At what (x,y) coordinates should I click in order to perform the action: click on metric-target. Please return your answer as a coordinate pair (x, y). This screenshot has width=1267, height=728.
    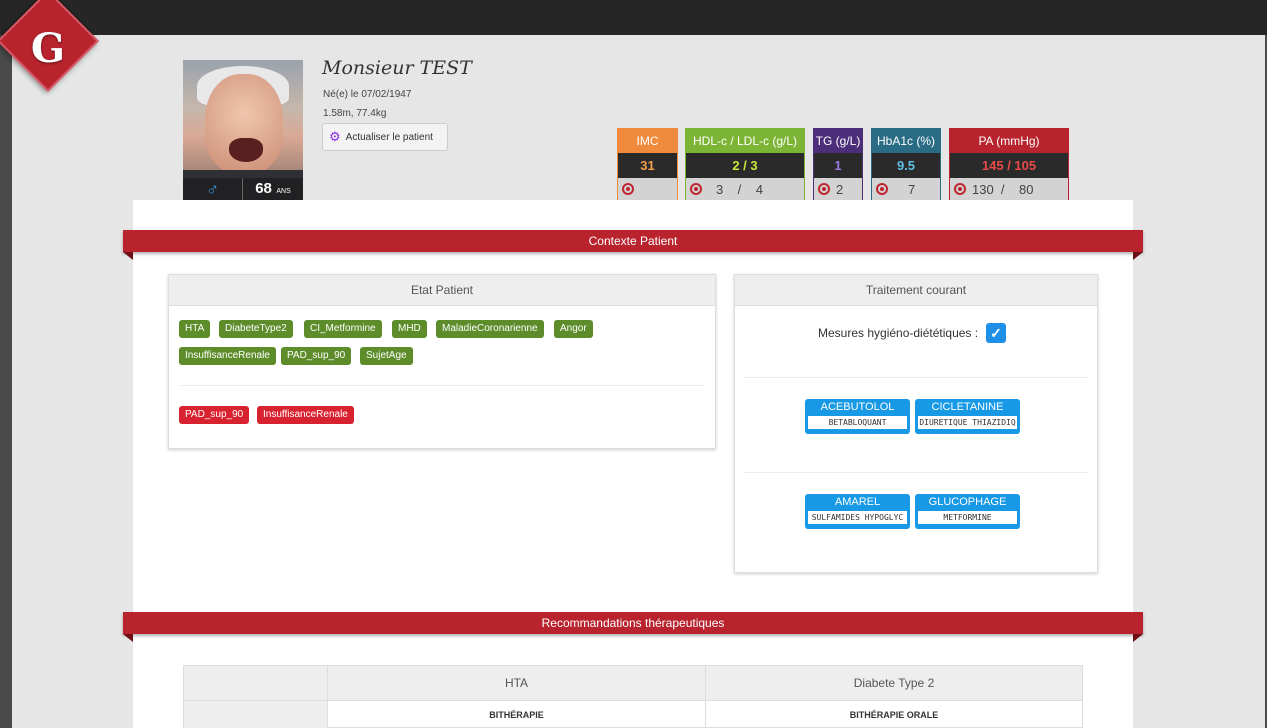
    Looking at the image, I should click on (647, 189).